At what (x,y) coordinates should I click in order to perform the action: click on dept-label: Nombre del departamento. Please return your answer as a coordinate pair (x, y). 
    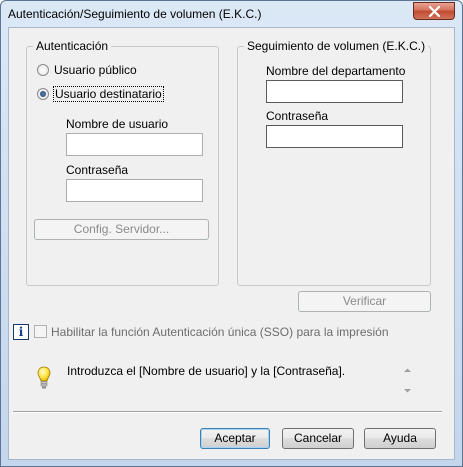
    Looking at the image, I should click on (336, 71).